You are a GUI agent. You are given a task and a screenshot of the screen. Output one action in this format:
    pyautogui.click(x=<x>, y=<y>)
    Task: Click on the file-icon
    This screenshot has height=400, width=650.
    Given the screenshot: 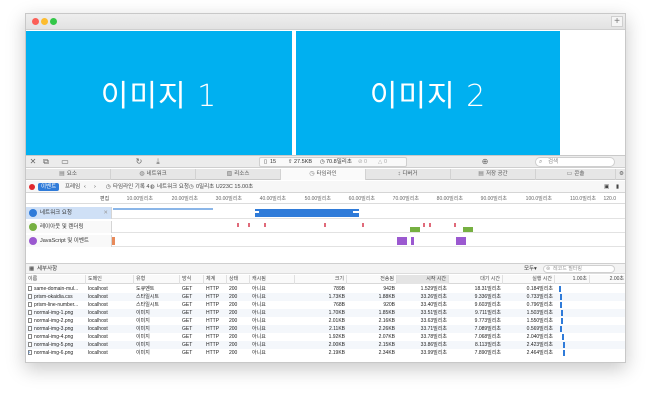 What is the action you would take?
    pyautogui.click(x=30, y=304)
    